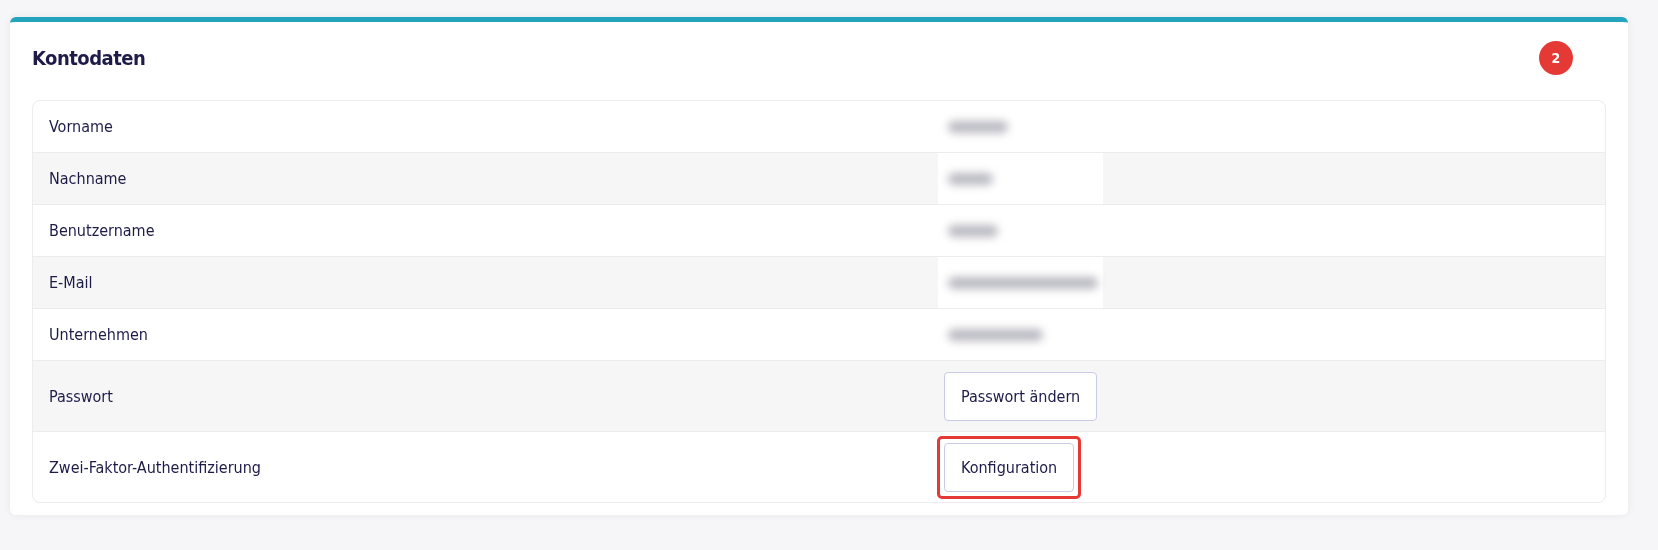 Image resolution: width=1658 pixels, height=550 pixels. Describe the element at coordinates (81, 396) in the screenshot. I see `field-label: Passwort` at that location.